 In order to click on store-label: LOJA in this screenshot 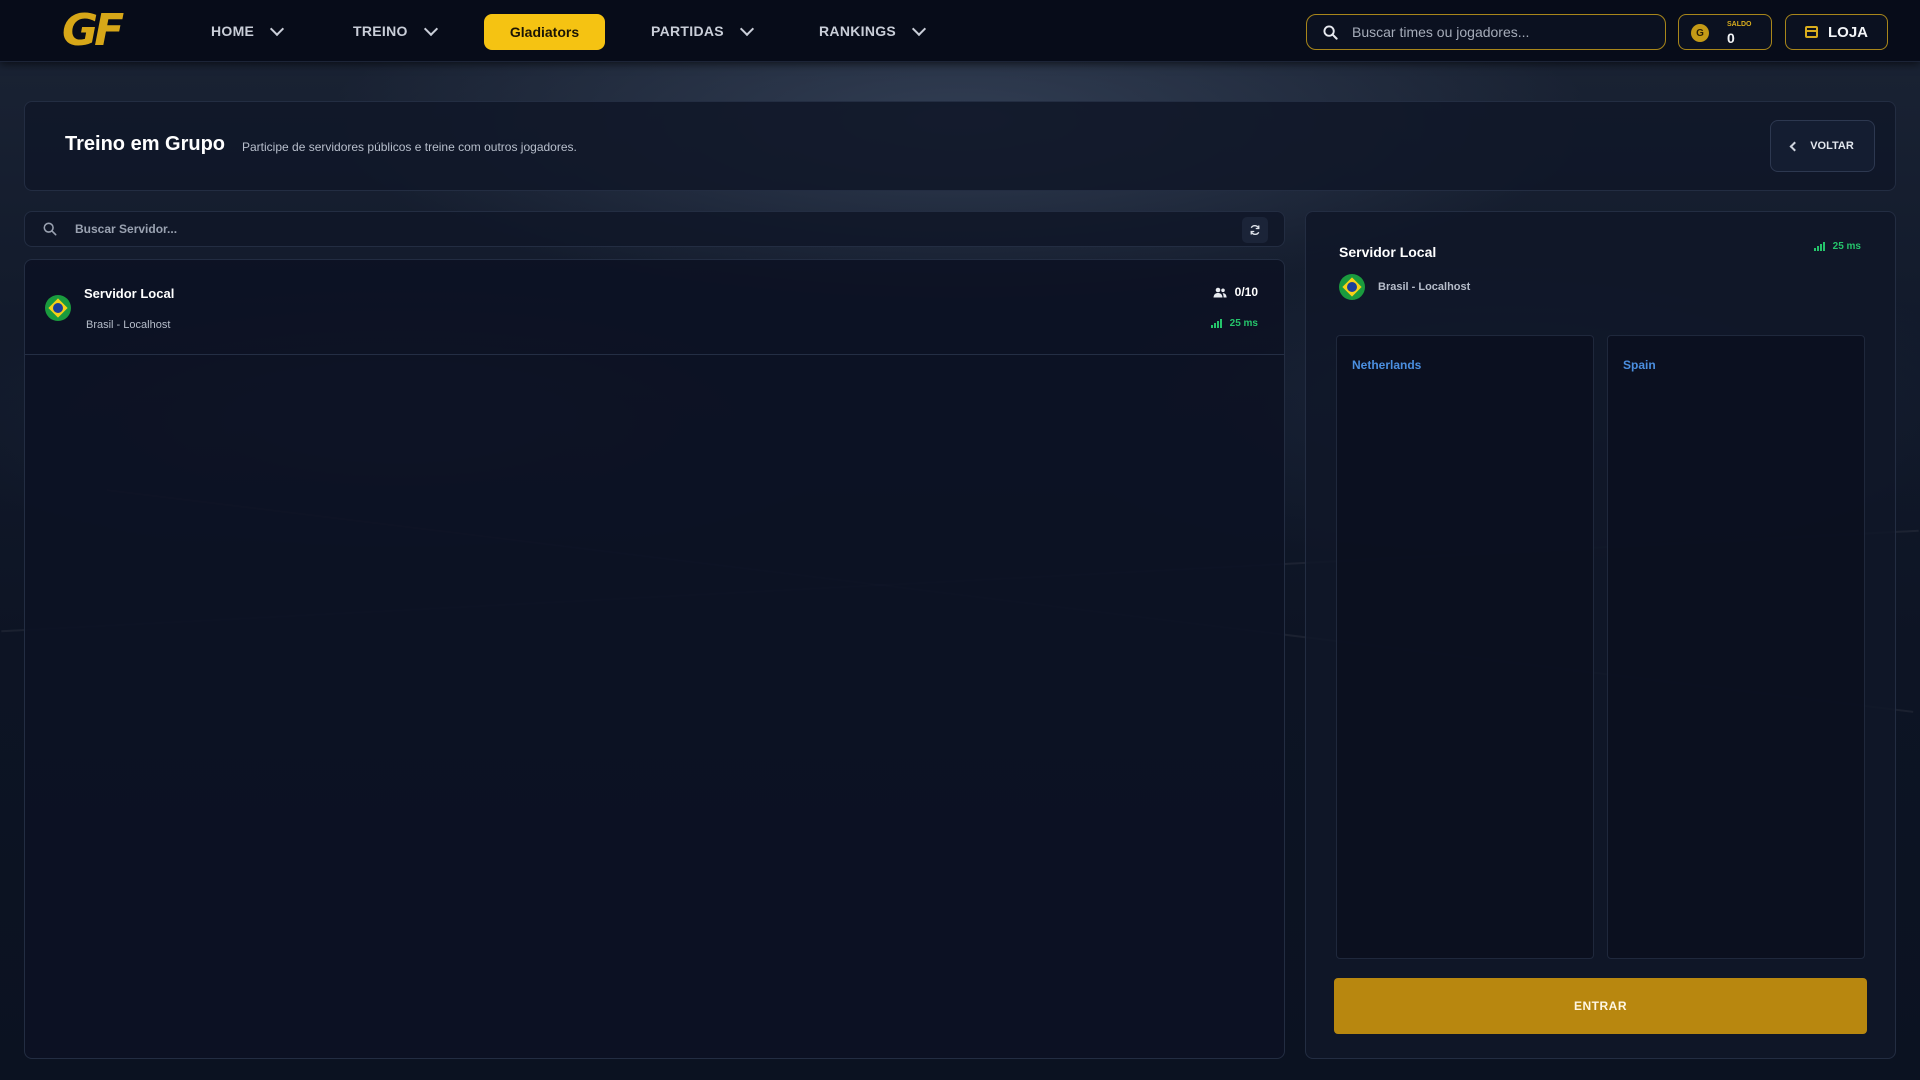, I will do `click(1847, 32)`.